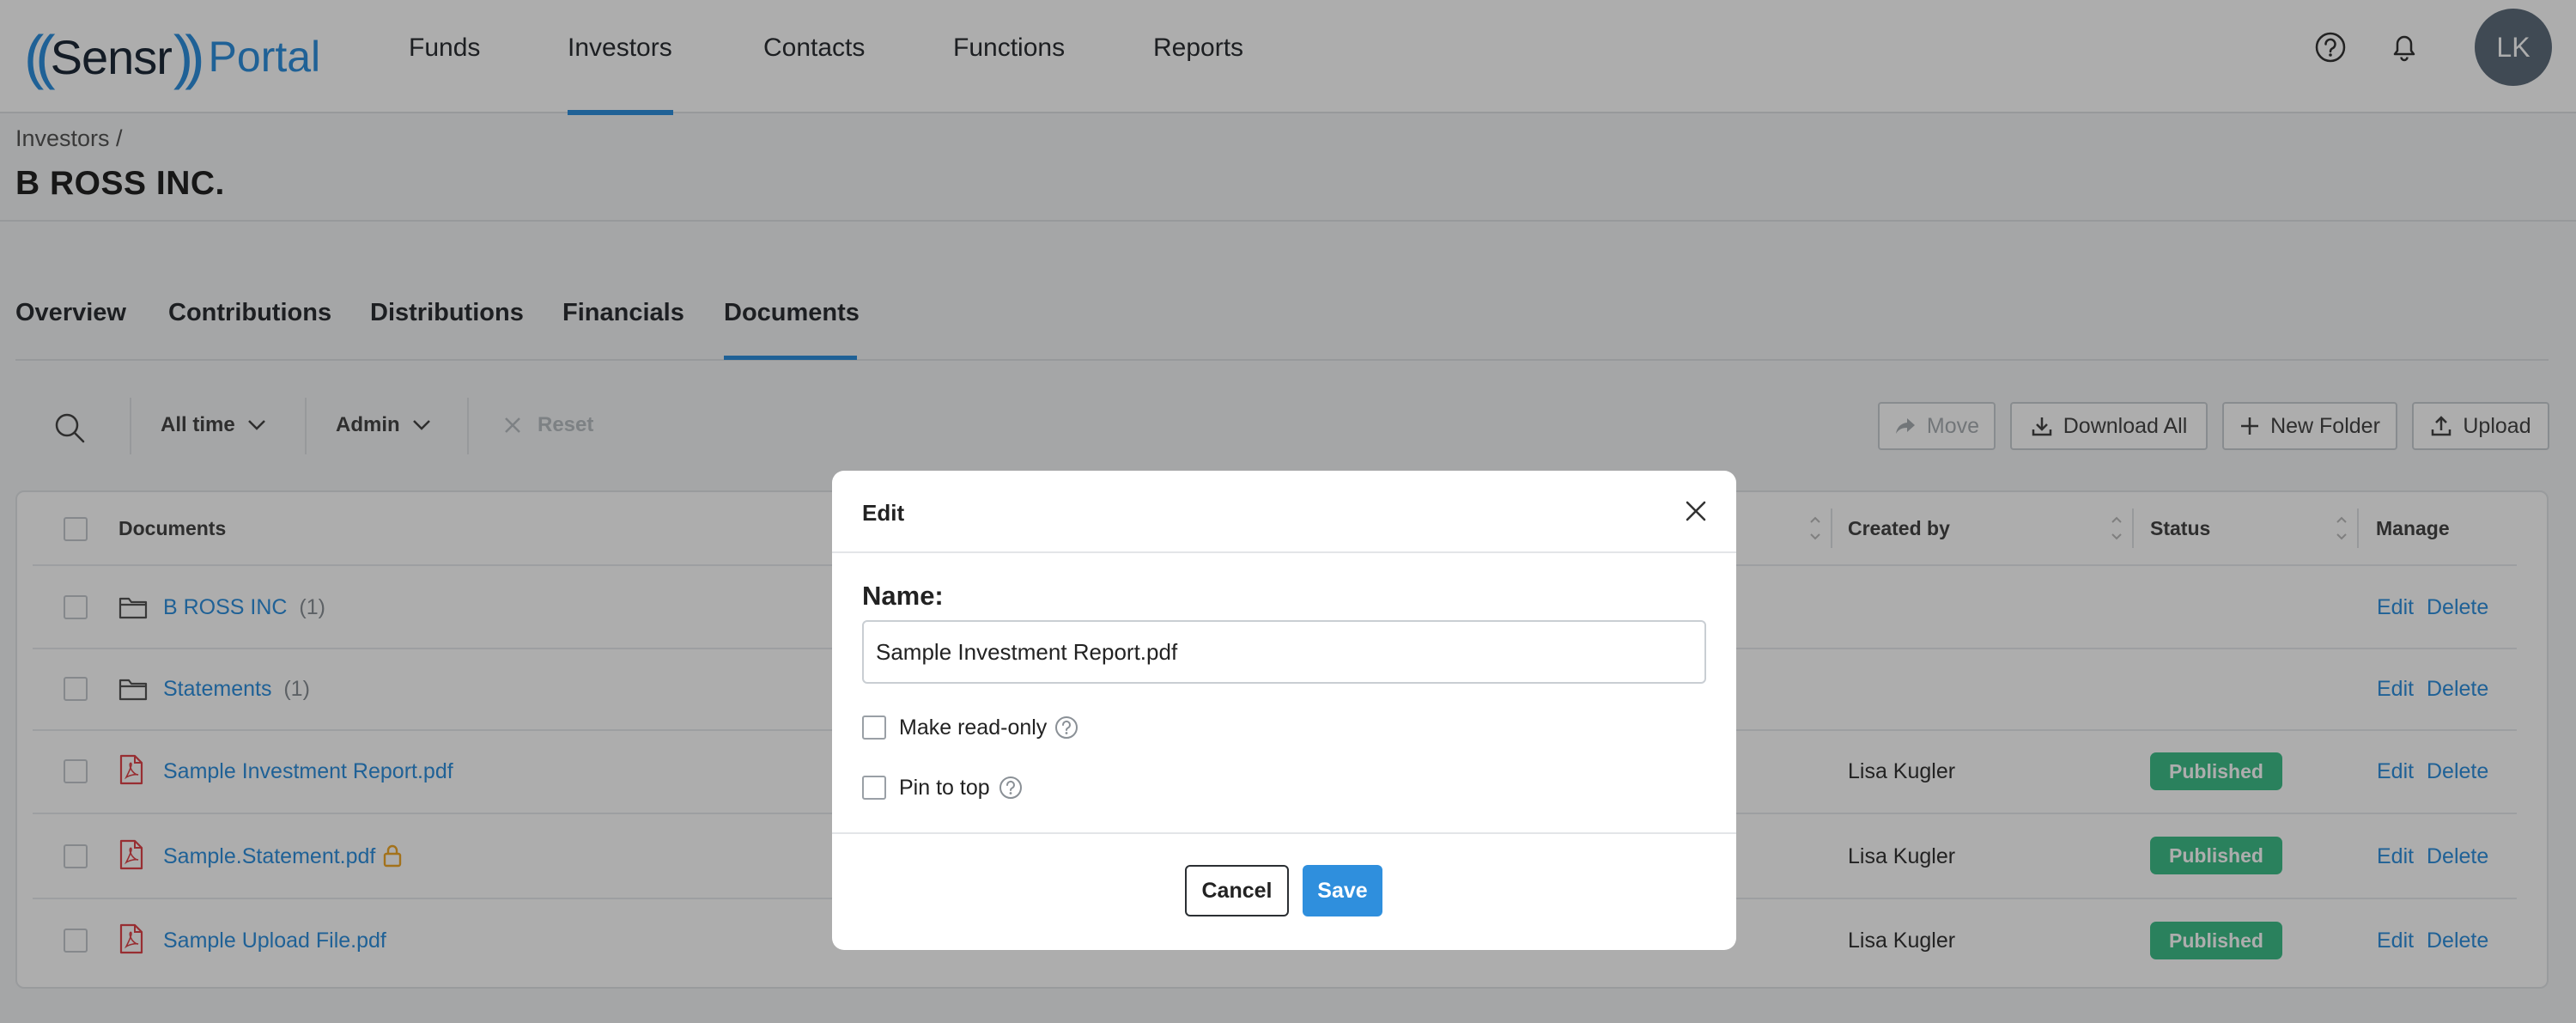 The width and height of the screenshot is (2576, 1023). I want to click on name-label: Name:, so click(903, 596).